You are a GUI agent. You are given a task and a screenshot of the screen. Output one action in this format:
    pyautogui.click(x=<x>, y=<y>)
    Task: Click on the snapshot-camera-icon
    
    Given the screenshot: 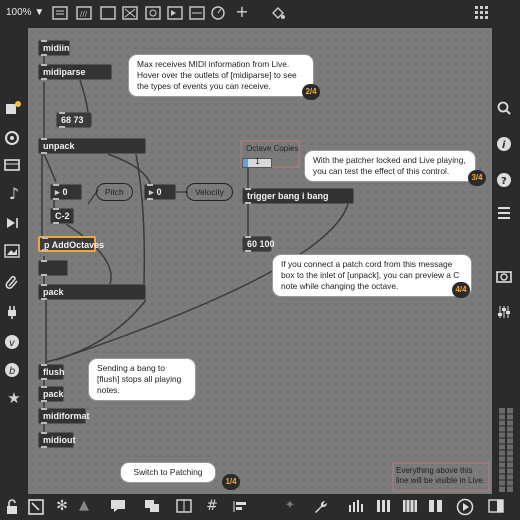 What is the action you would take?
    pyautogui.click(x=506, y=276)
    